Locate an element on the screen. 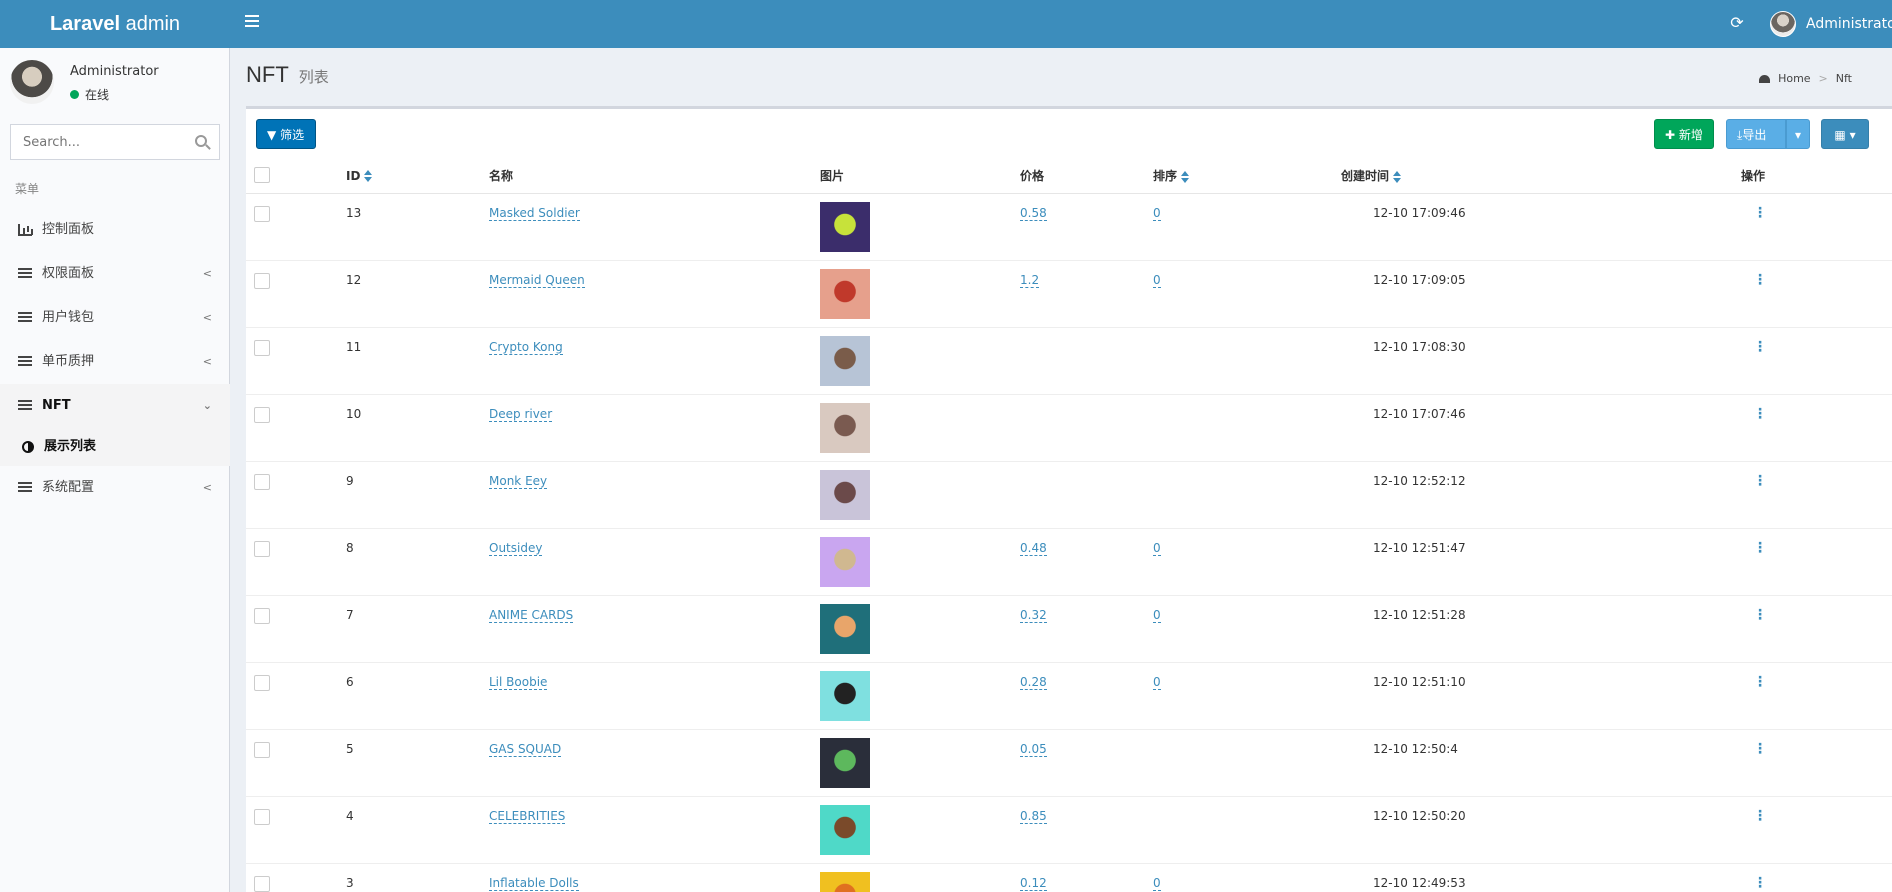  col-created: 创建时间 is located at coordinates (1541, 176).